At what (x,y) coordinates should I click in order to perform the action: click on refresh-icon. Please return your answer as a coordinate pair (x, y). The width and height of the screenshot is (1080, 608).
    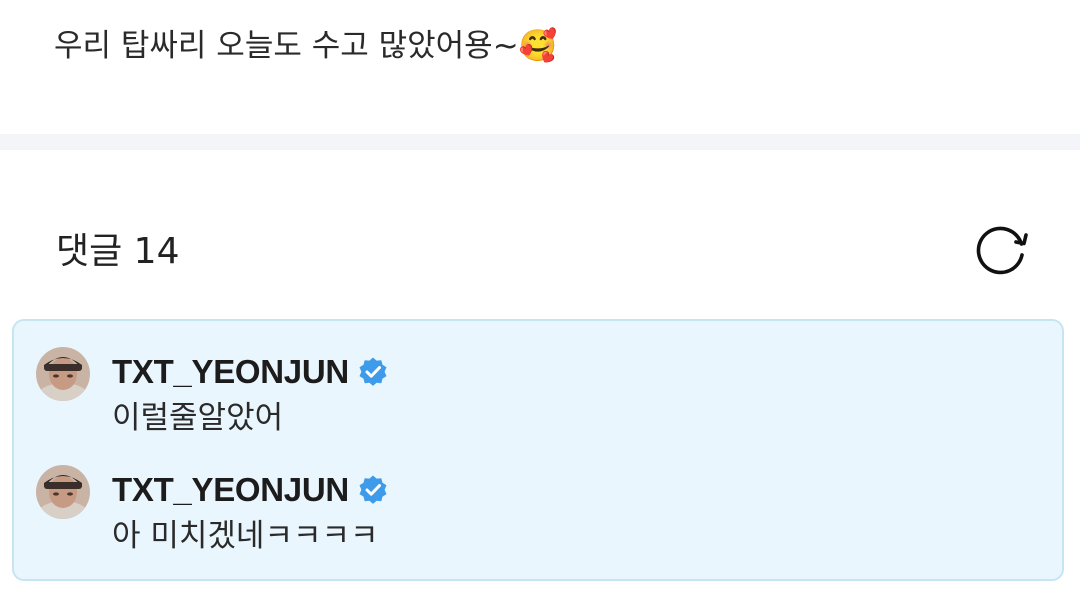
    Looking at the image, I should click on (1002, 250).